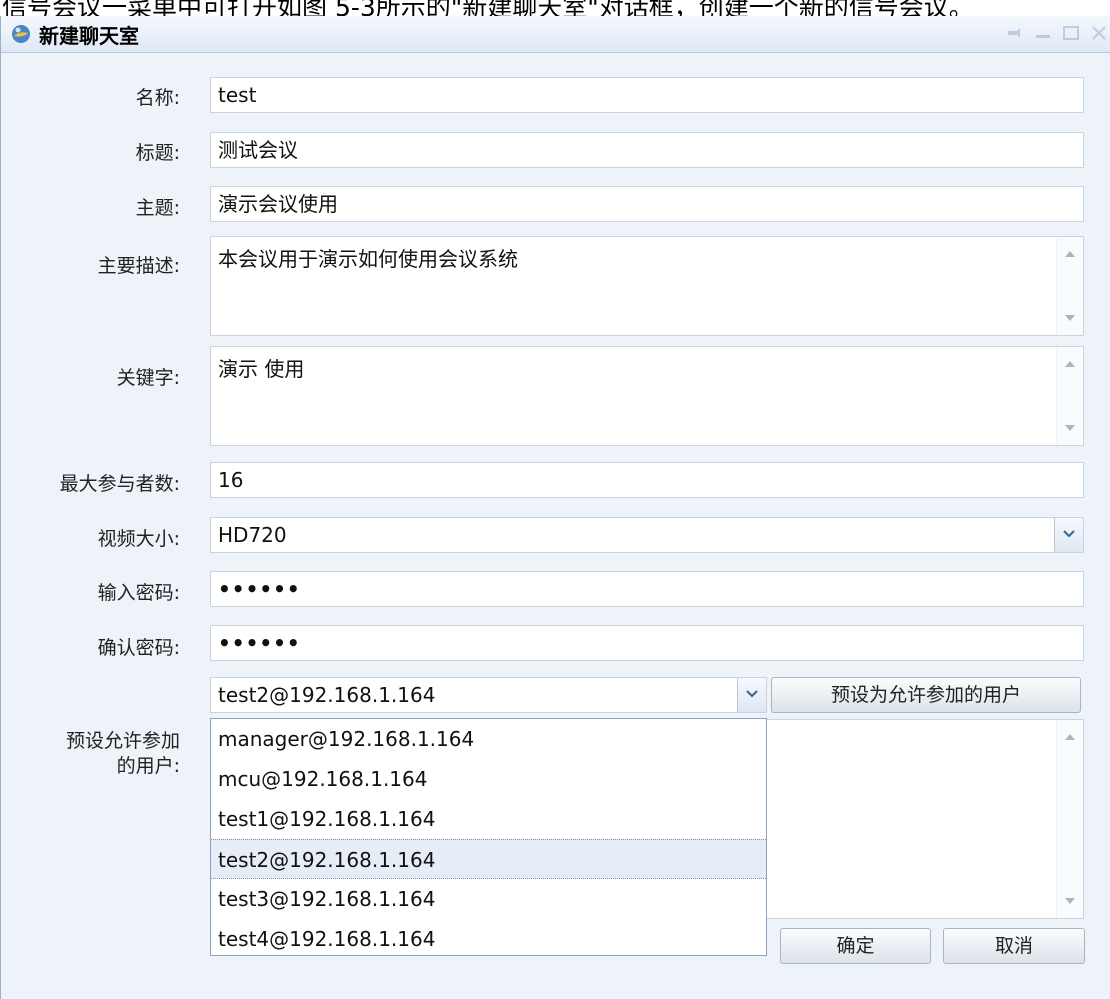  Describe the element at coordinates (138, 648) in the screenshot. I see `confirm-password-label: 确认密码:` at that location.